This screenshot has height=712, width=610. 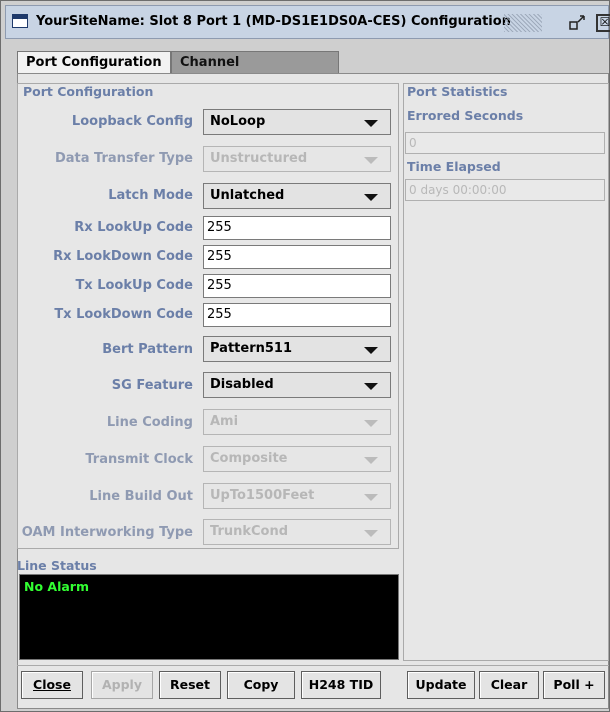 What do you see at coordinates (457, 91) in the screenshot?
I see `port-statistics-heading: Port Statistics` at bounding box center [457, 91].